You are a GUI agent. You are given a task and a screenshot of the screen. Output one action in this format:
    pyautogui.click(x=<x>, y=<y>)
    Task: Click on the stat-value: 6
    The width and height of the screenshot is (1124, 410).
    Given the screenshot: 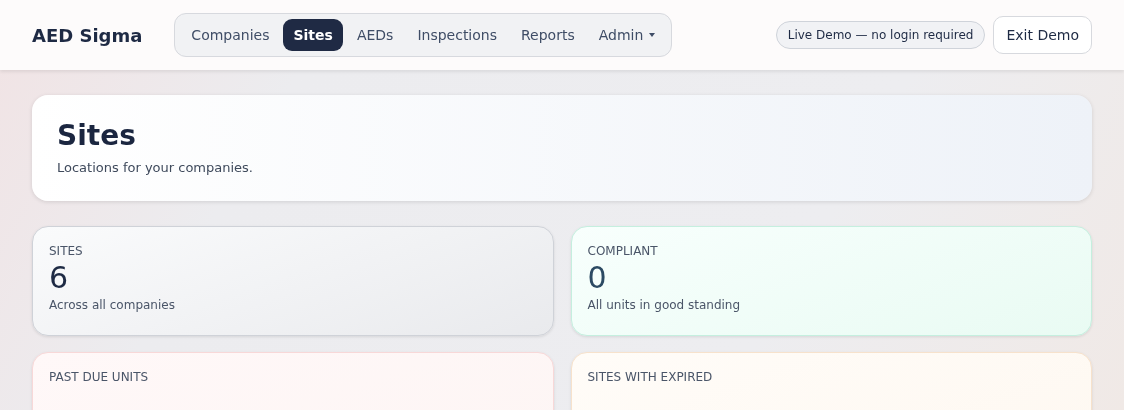 What is the action you would take?
    pyautogui.click(x=59, y=278)
    